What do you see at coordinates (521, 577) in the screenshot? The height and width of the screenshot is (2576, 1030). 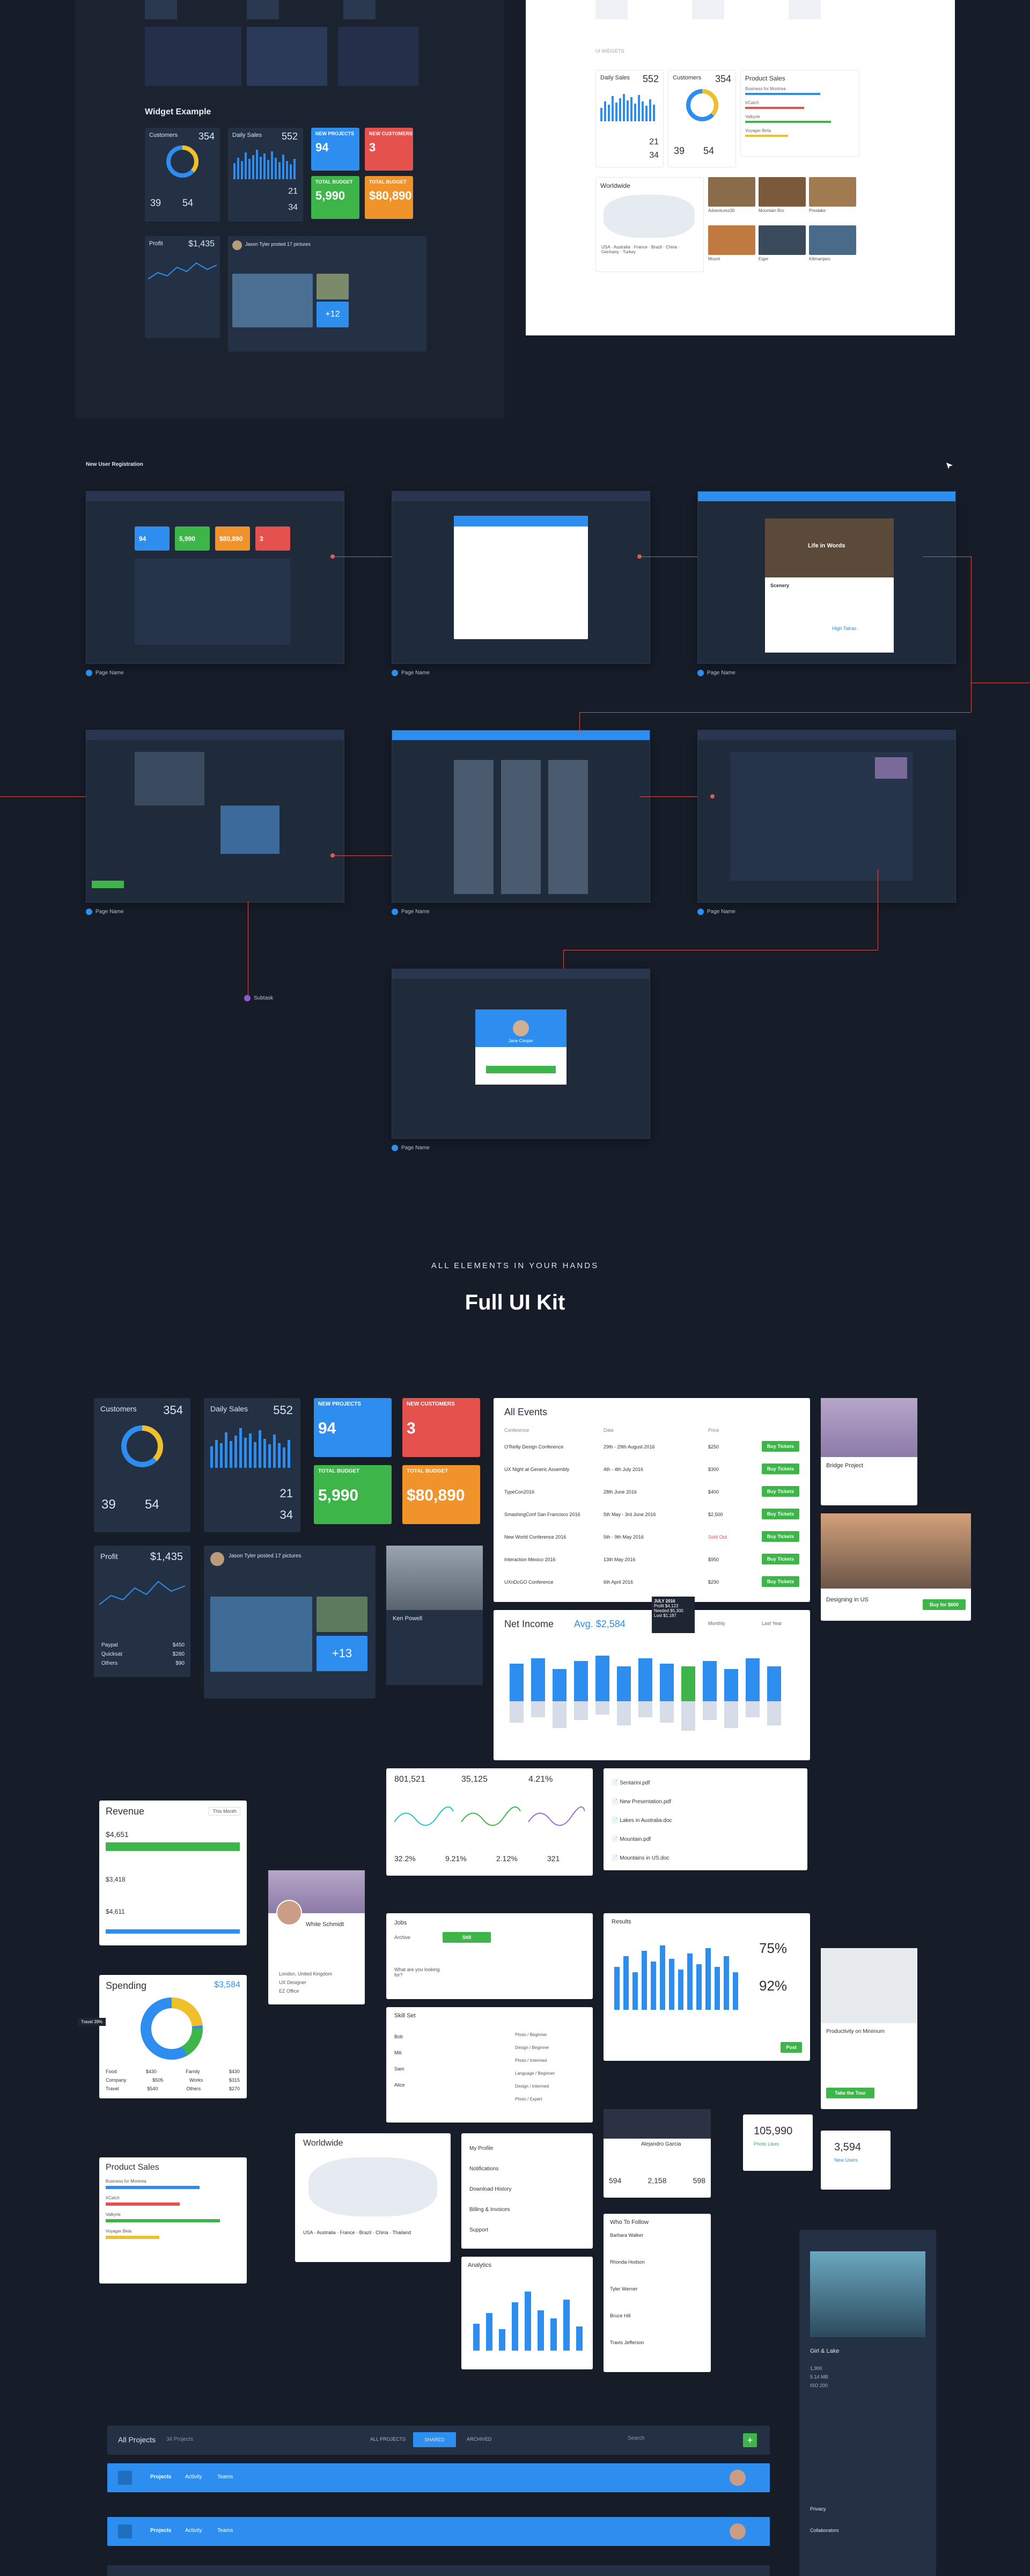 I see `screen-messages` at bounding box center [521, 577].